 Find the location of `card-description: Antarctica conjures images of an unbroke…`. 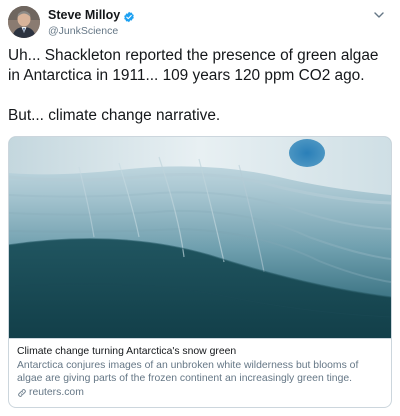

card-description: Antarctica conjures images of an unbroke… is located at coordinates (188, 372).